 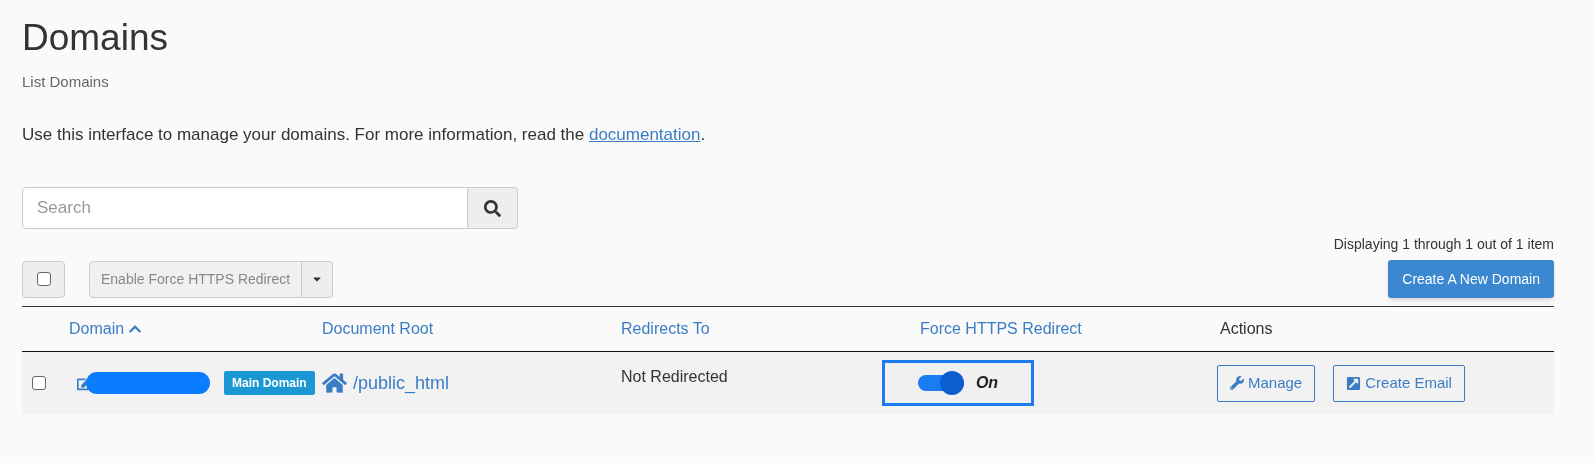 I want to click on create-domain-button: Create A New Domain, so click(x=1471, y=279).